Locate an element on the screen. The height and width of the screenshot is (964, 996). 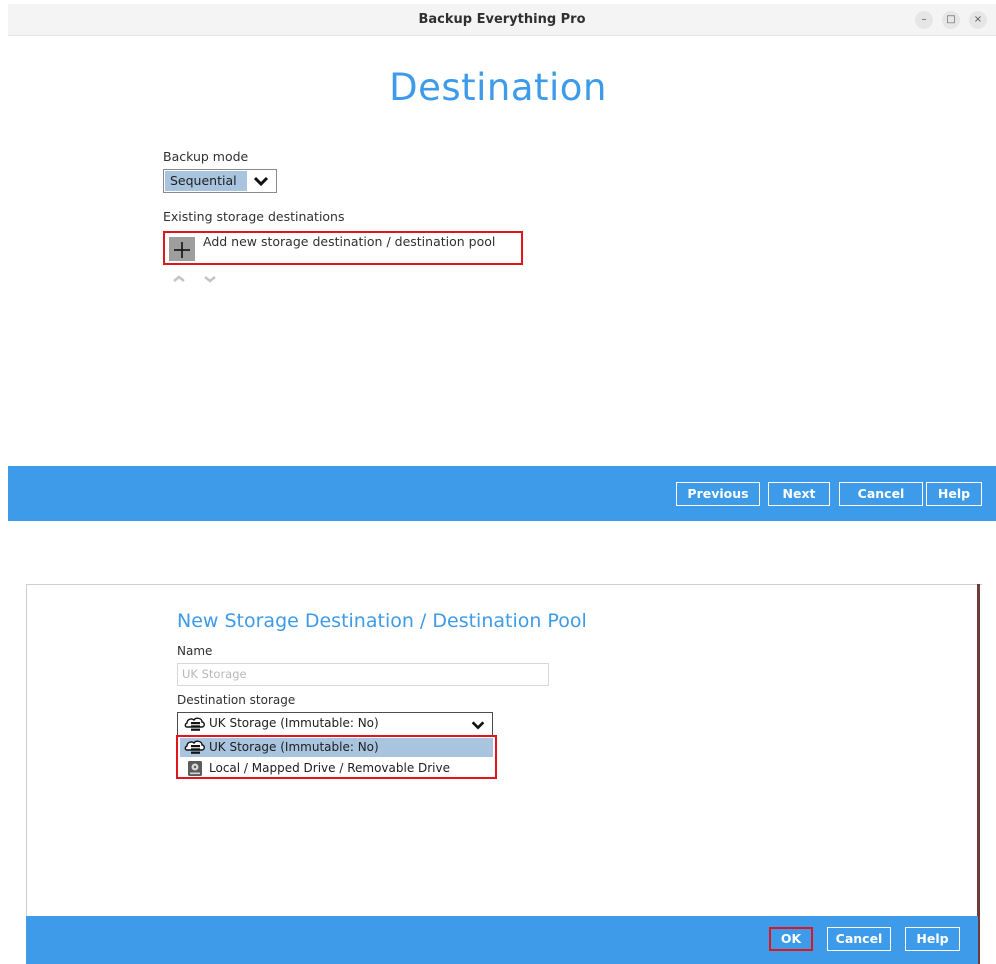
existing-destinations-label: Existing storage destinations is located at coordinates (254, 216).